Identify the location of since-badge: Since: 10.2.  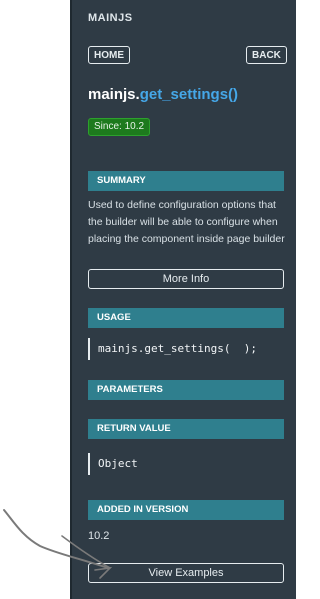
(119, 127).